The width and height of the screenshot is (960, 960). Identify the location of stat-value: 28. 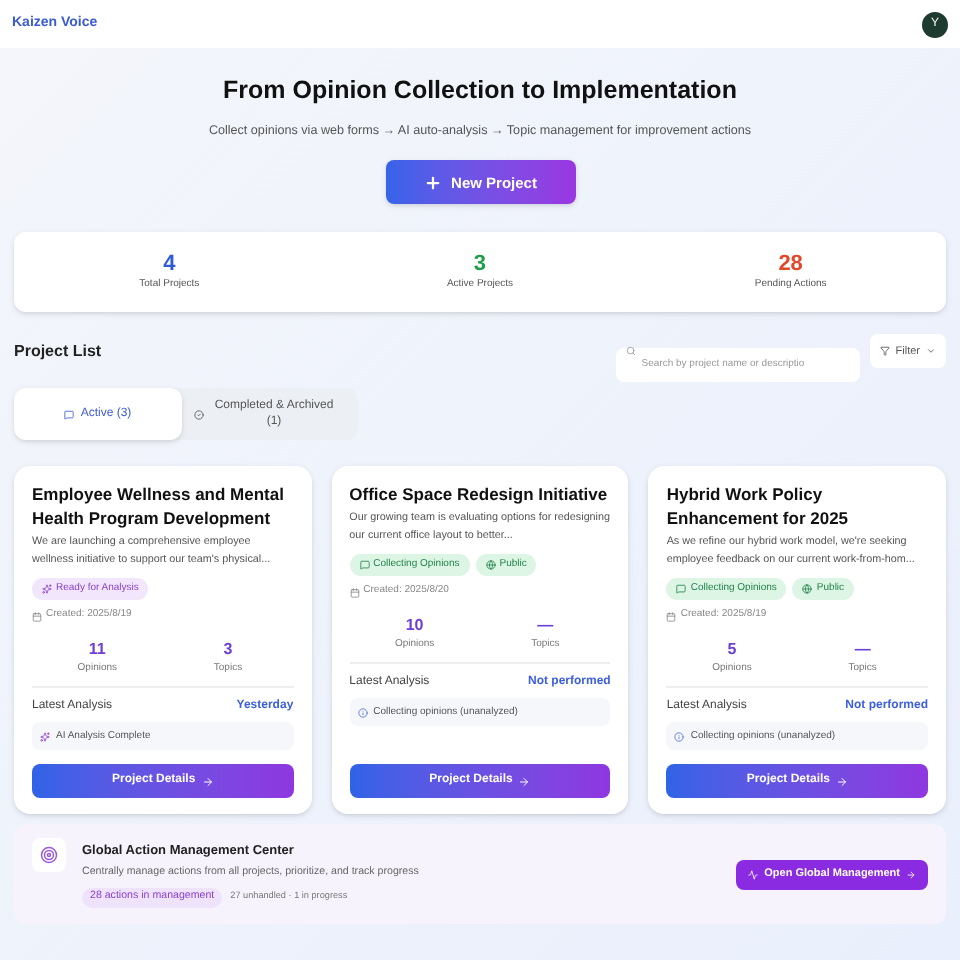
(790, 265).